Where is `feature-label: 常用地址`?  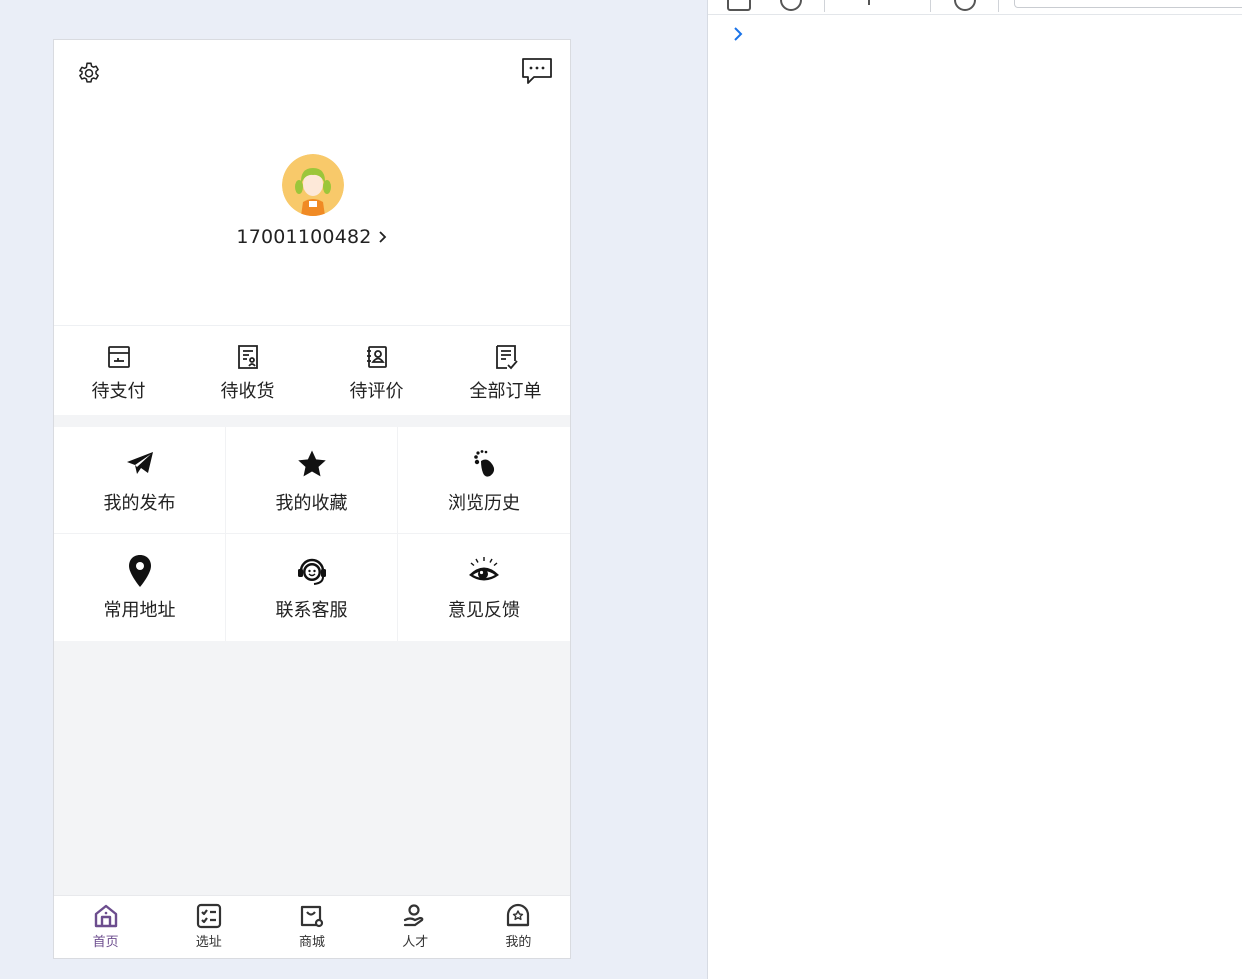
feature-label: 常用地址 is located at coordinates (139, 610).